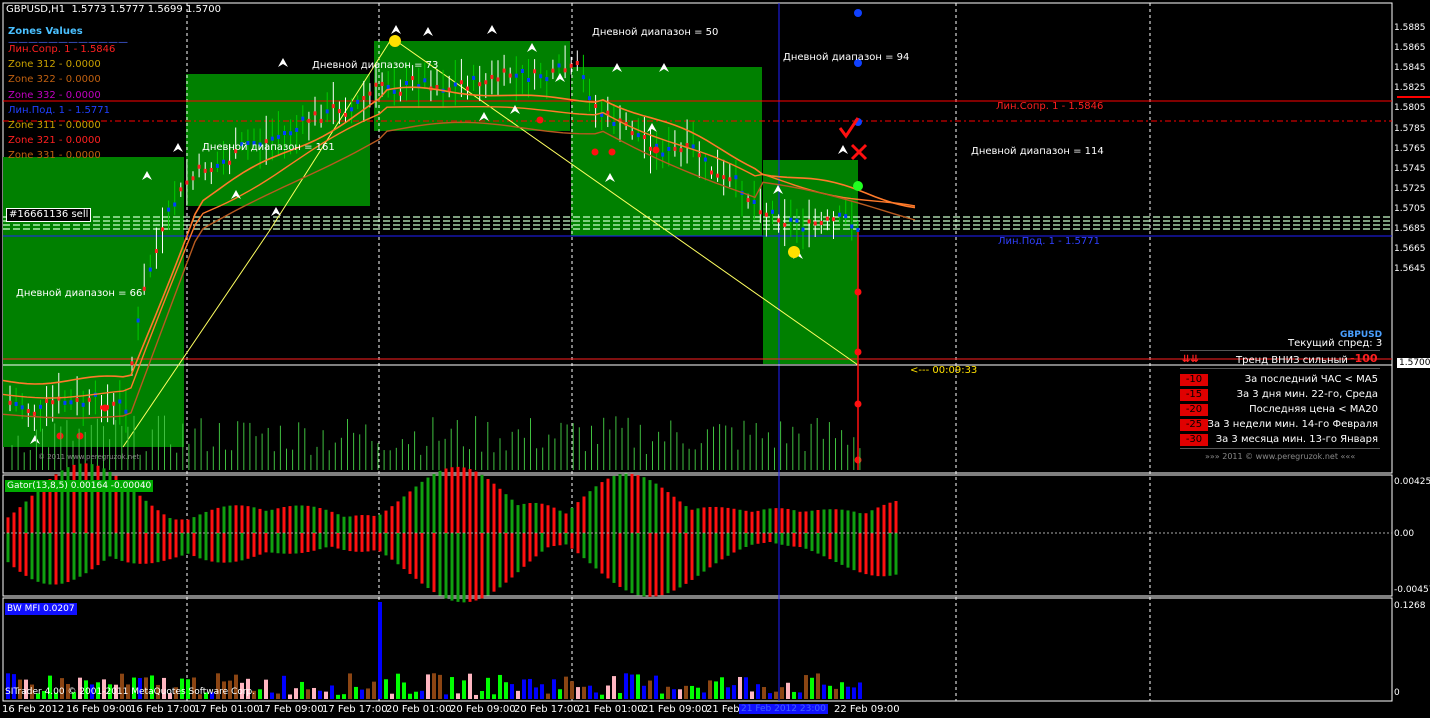 The image size is (1430, 718). I want to click on price-scale-label: 1.5645, so click(1410, 269).